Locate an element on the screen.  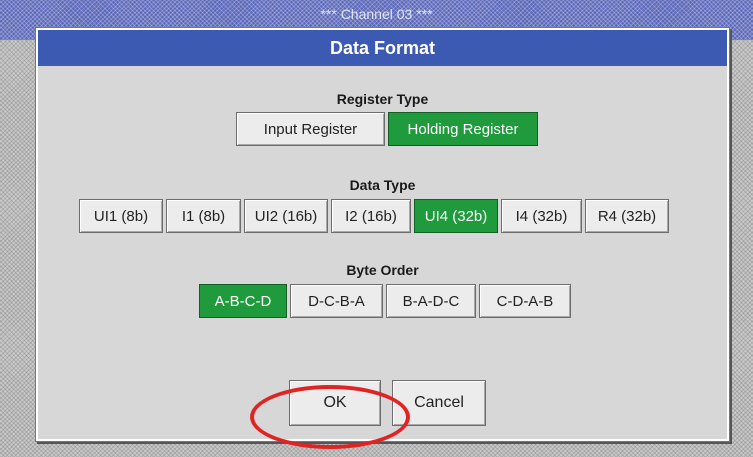
byte-order-cdab-button: C-D-A-B is located at coordinates (525, 301).